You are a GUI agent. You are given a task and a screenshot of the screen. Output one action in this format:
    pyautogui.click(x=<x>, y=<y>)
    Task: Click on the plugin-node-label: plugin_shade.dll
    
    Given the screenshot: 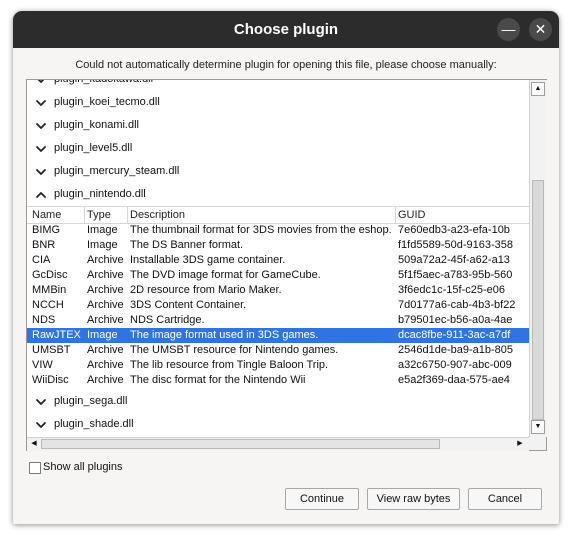 What is the action you would take?
    pyautogui.click(x=94, y=424)
    